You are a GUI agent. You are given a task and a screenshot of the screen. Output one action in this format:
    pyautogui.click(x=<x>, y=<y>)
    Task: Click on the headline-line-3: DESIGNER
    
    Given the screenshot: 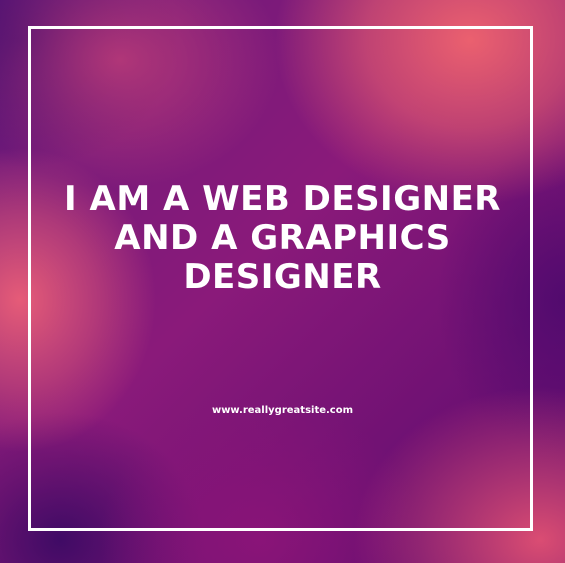 What is the action you would take?
    pyautogui.click(x=282, y=277)
    